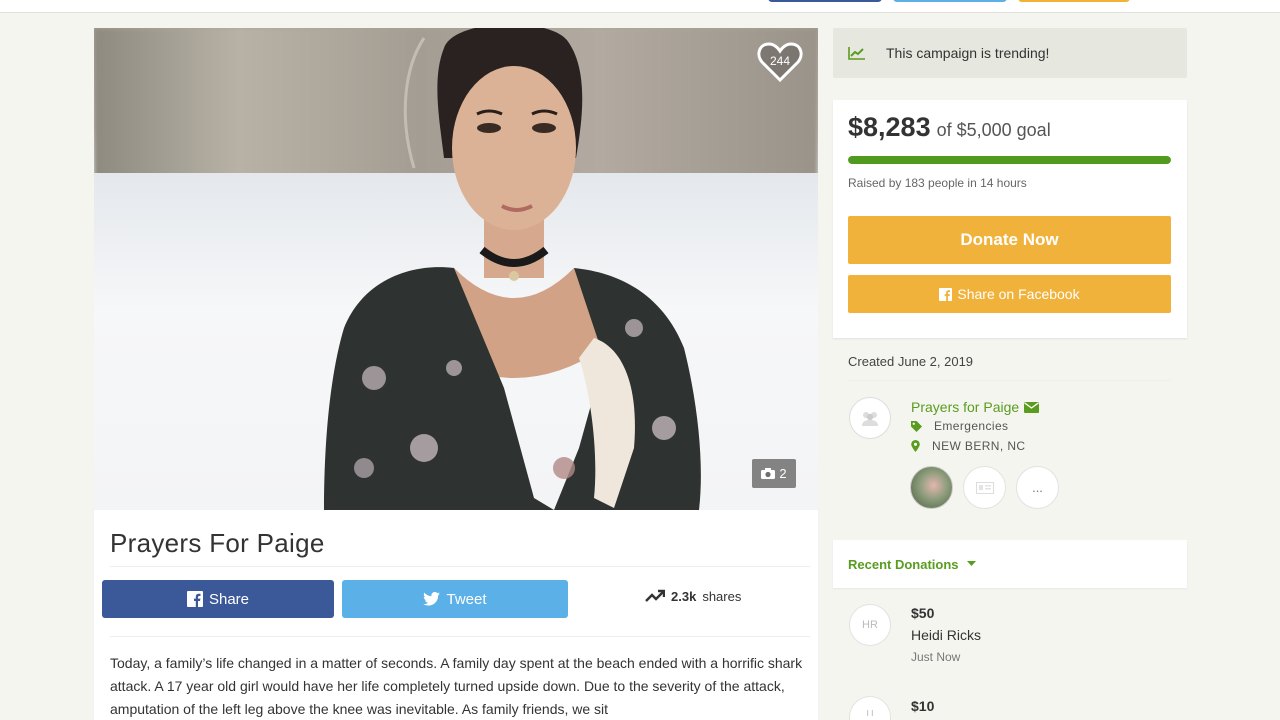 This screenshot has width=1280, height=720. What do you see at coordinates (856, 53) in the screenshot?
I see `trending-chart-icon` at bounding box center [856, 53].